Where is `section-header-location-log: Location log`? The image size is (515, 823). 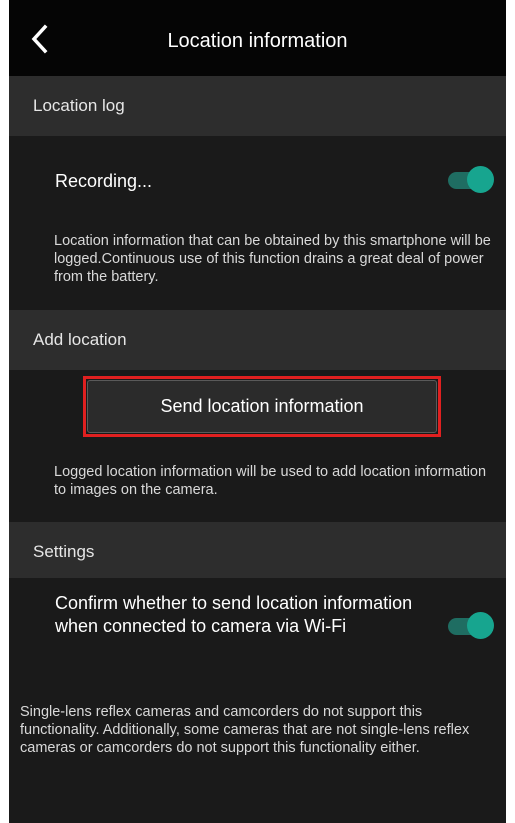
section-header-location-log: Location log is located at coordinates (257, 106).